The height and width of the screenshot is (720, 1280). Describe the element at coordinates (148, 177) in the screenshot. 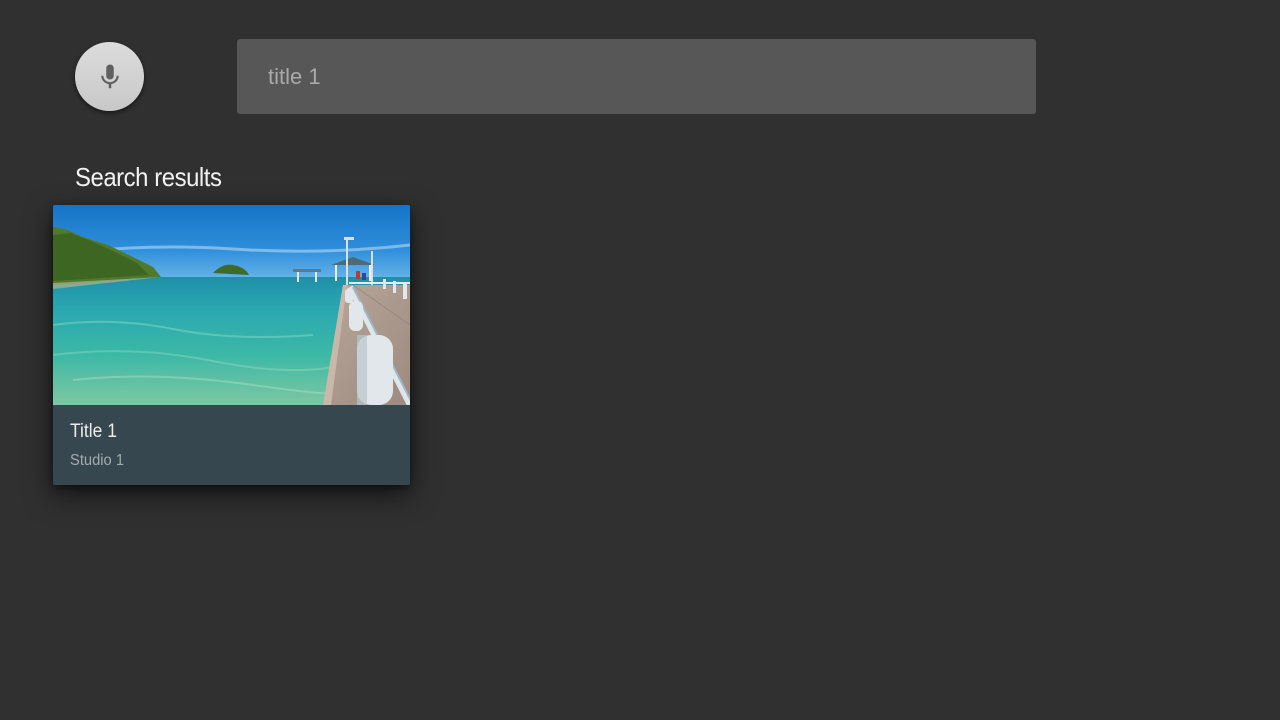

I see `results-heading: Search results` at that location.